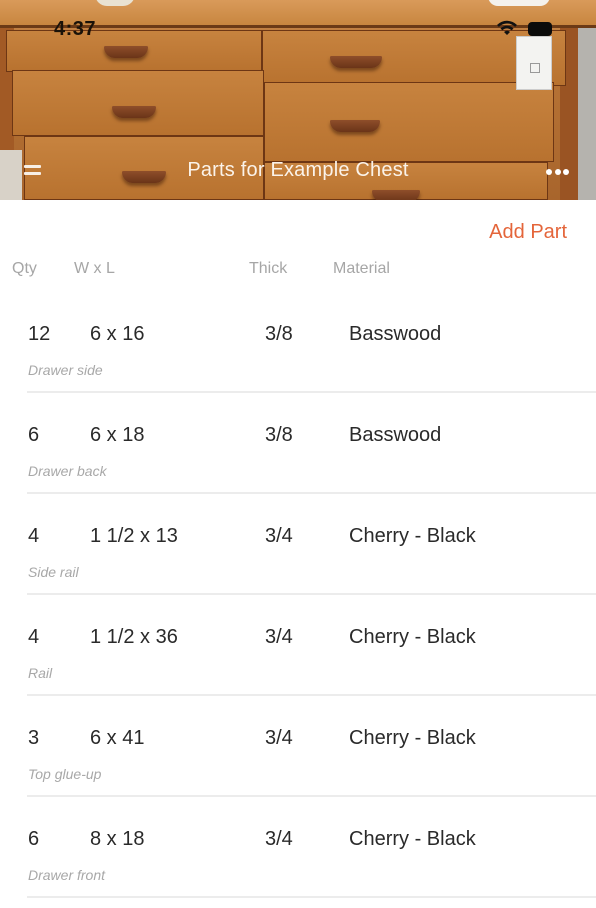 The width and height of the screenshot is (596, 908). Describe the element at coordinates (528, 232) in the screenshot. I see `add-part-button: Add Part` at that location.